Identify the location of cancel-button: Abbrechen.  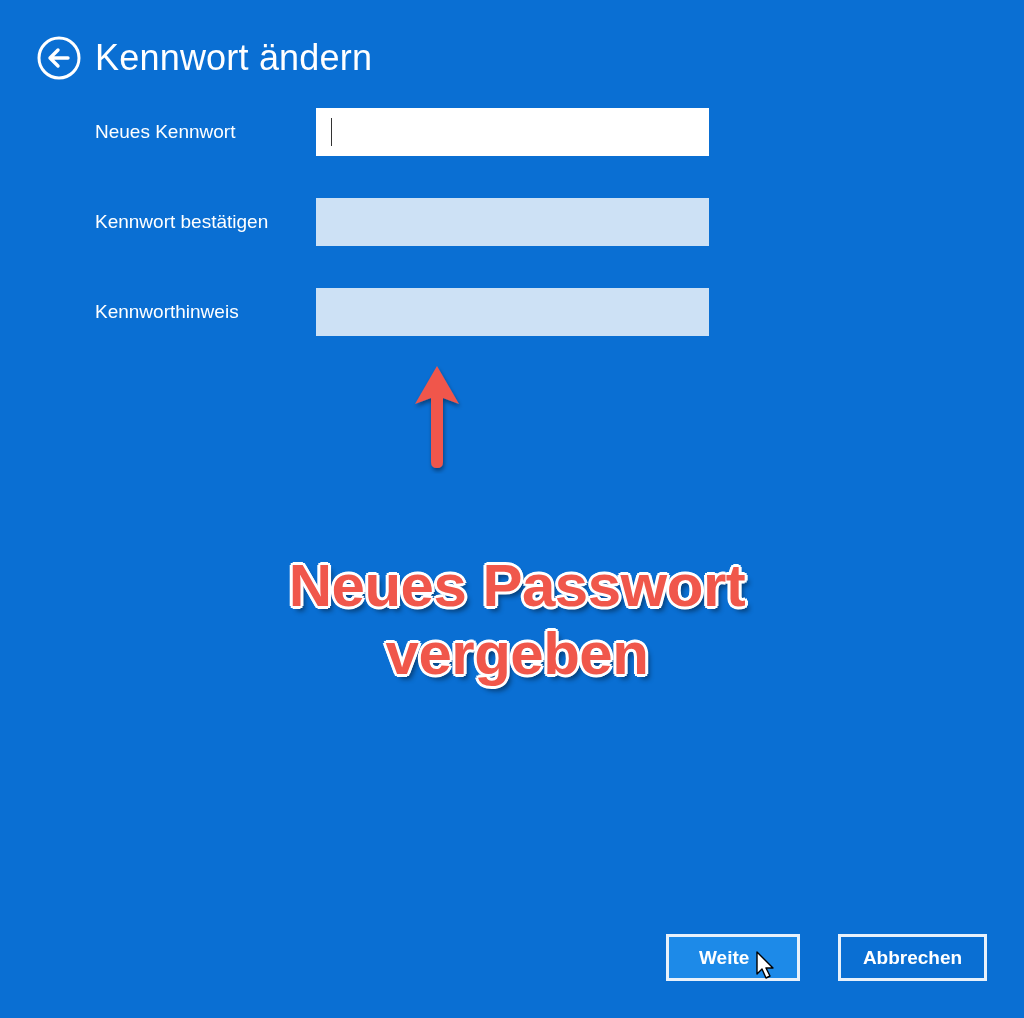
(912, 957).